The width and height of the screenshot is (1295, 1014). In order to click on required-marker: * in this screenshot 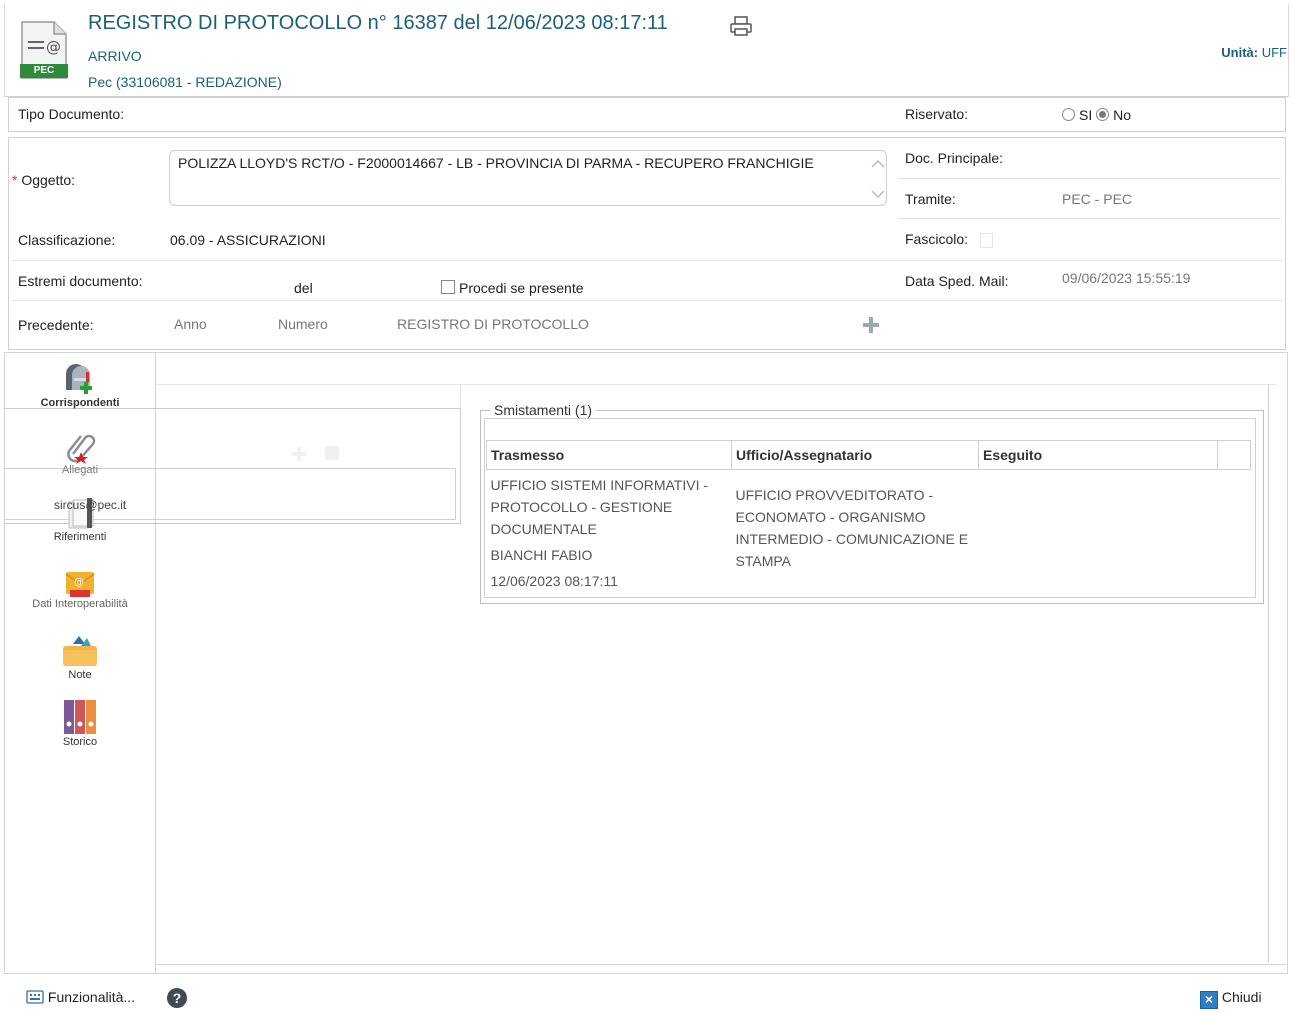, I will do `click(15, 180)`.